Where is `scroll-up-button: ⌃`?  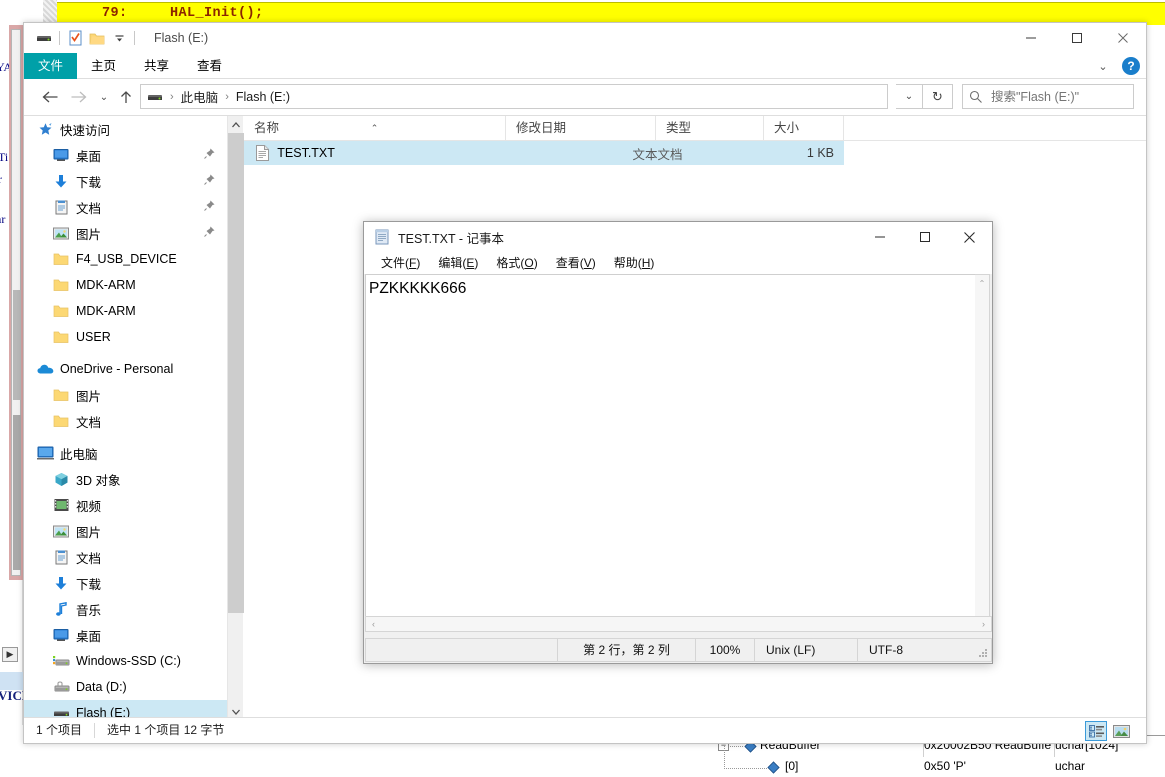
scroll-up-button: ⌃ is located at coordinates (982, 283).